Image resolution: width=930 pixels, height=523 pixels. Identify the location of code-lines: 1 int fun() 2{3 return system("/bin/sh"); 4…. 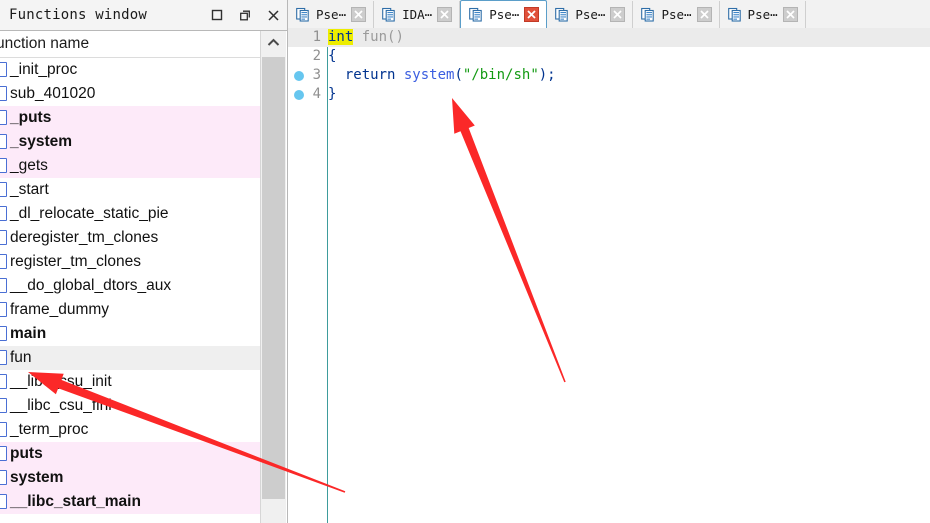
(609, 66).